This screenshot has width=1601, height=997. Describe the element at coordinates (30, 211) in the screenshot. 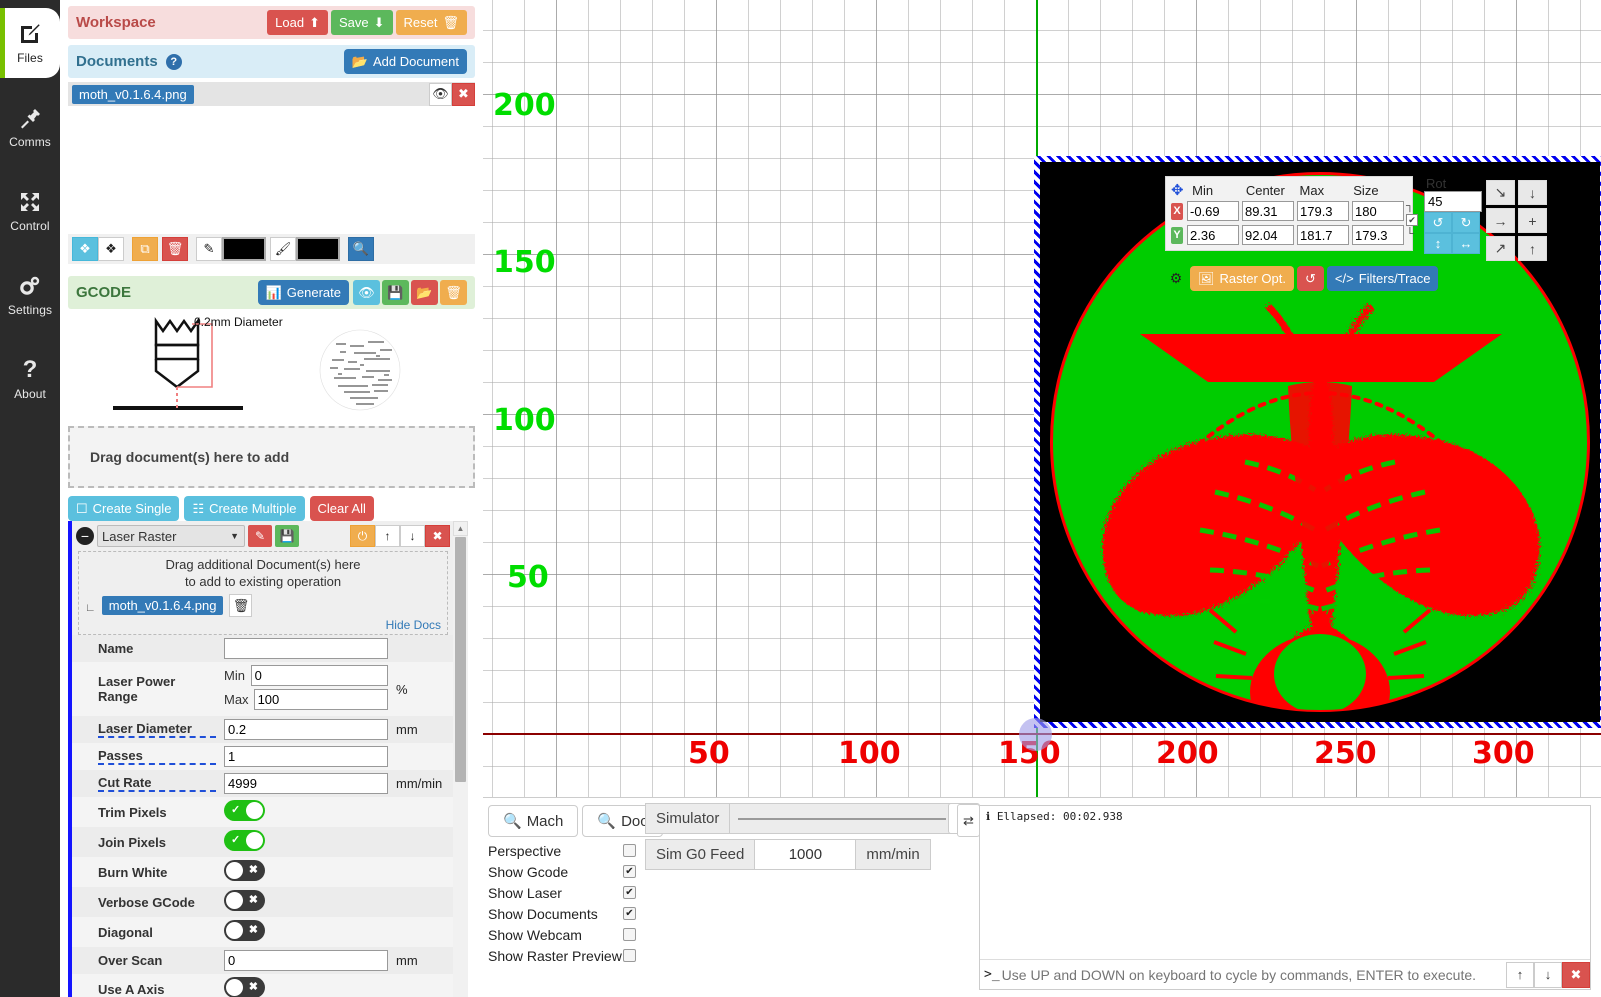

I see `rail-item-control: Control` at that location.